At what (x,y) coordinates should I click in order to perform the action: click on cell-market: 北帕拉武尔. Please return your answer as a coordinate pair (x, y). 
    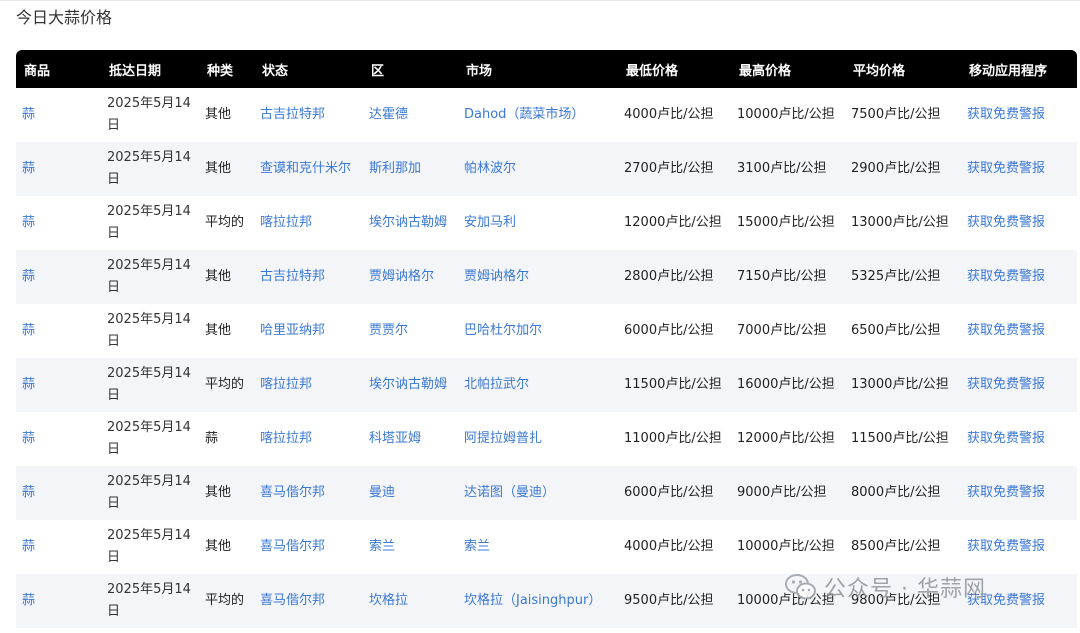
    Looking at the image, I should click on (496, 384).